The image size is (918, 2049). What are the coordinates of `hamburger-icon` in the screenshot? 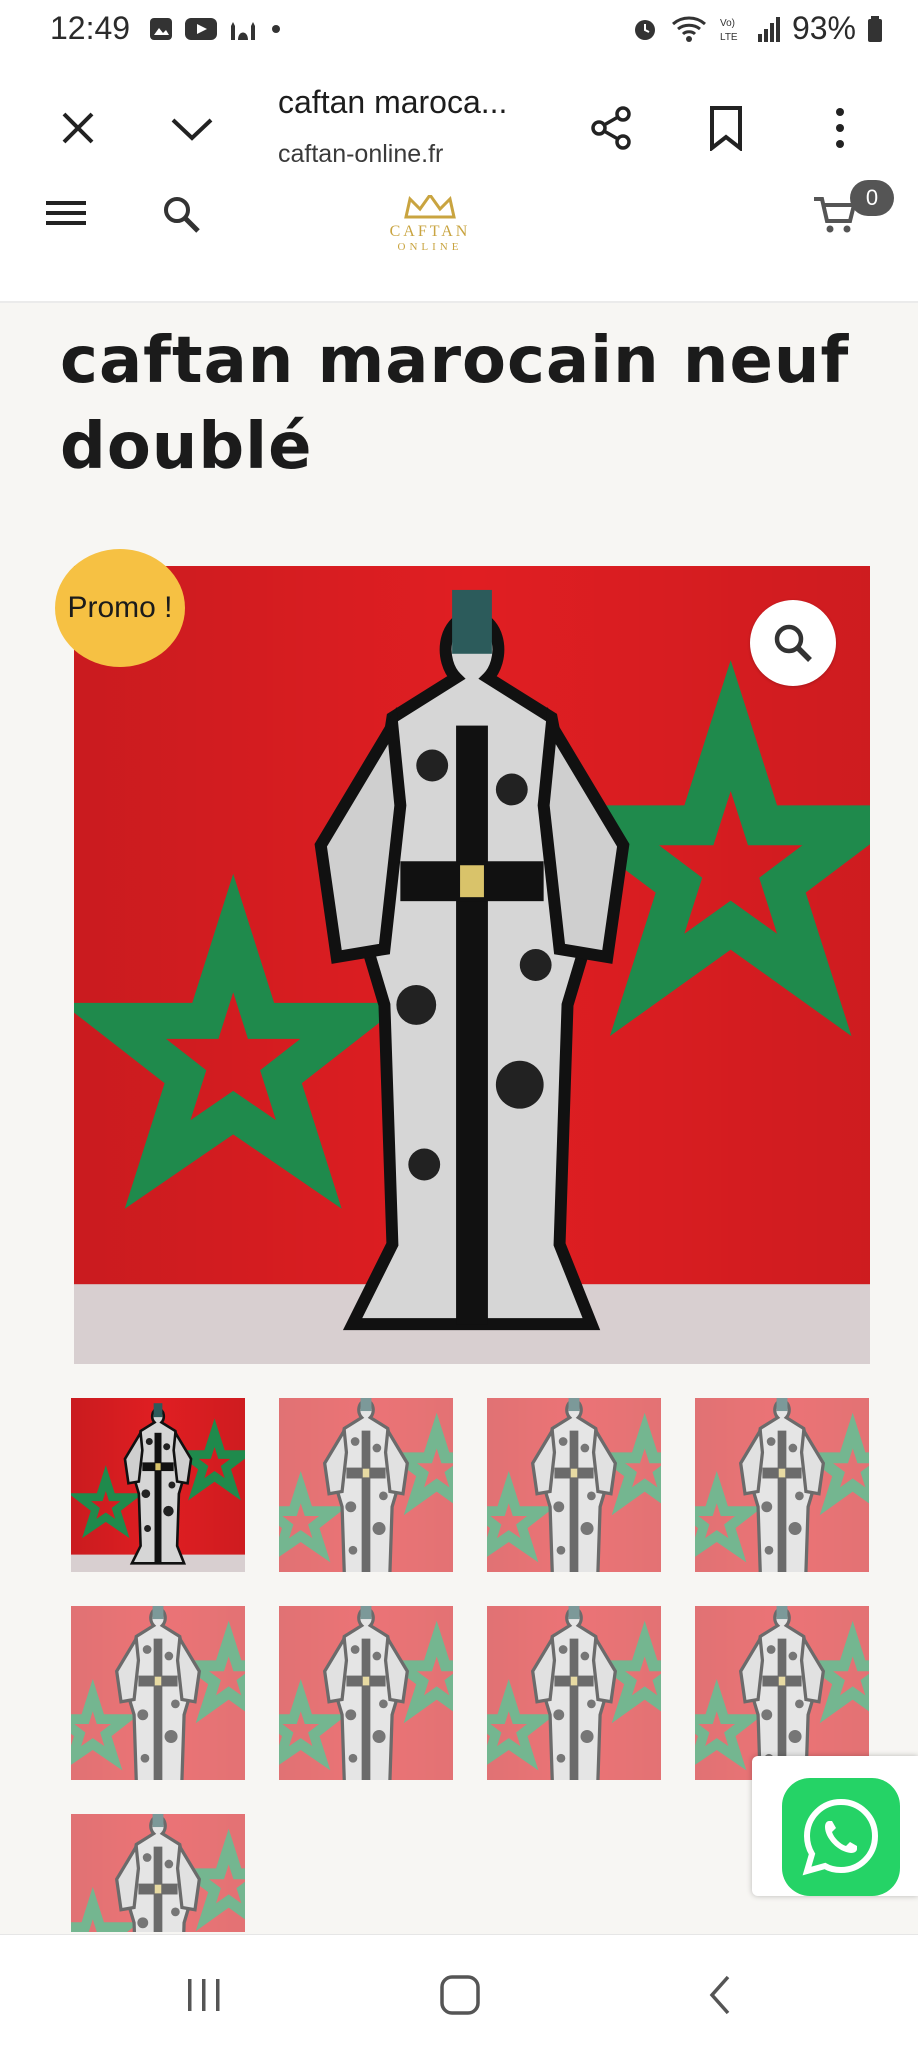 It's located at (66, 213).